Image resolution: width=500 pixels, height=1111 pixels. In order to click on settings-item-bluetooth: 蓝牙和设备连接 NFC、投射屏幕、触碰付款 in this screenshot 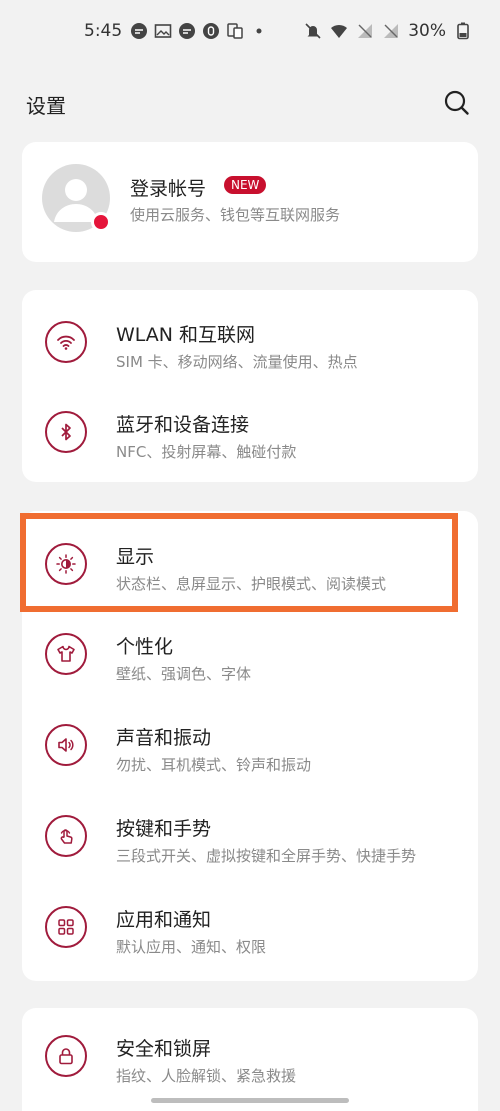, I will do `click(250, 433)`.